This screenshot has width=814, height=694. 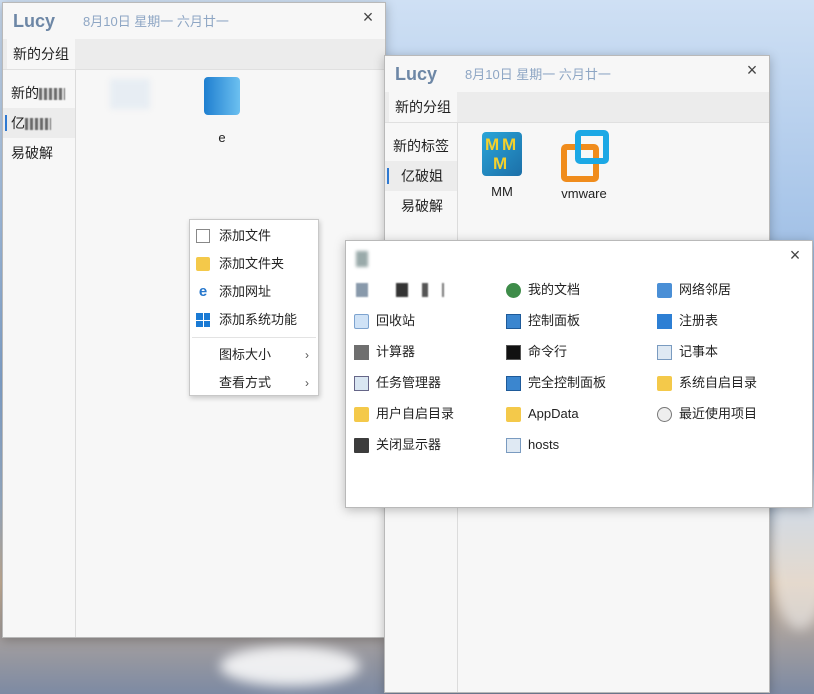 I want to click on tool-label: 关闭显示器, so click(x=409, y=444).